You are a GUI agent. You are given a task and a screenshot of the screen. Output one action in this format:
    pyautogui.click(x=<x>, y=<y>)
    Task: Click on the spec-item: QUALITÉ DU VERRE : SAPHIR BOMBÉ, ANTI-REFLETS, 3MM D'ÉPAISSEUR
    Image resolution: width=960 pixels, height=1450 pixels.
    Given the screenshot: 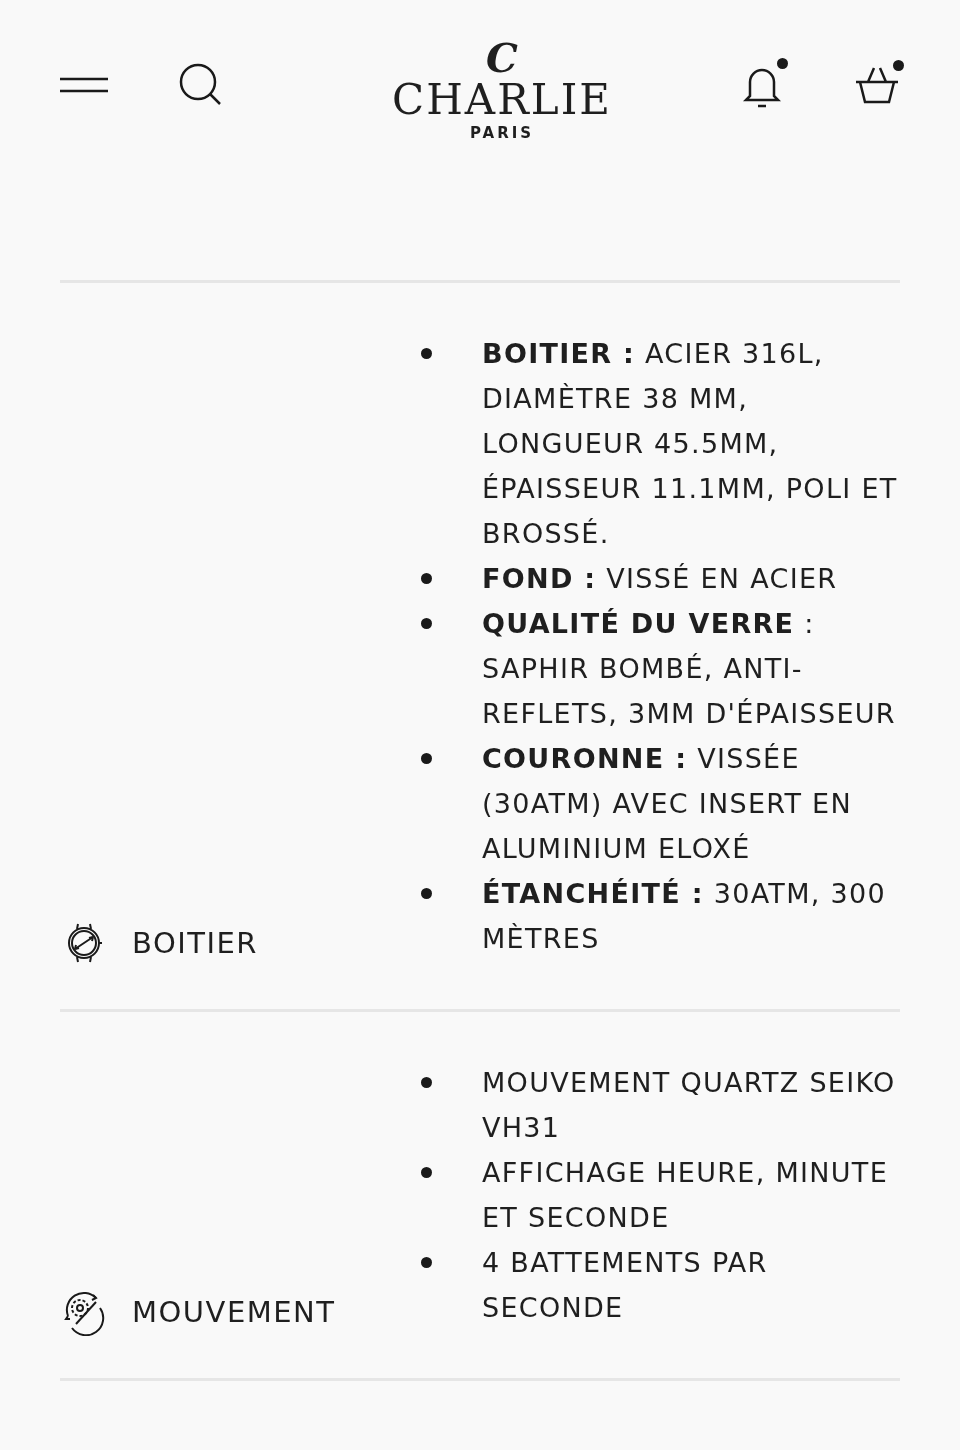 What is the action you would take?
    pyautogui.click(x=689, y=669)
    